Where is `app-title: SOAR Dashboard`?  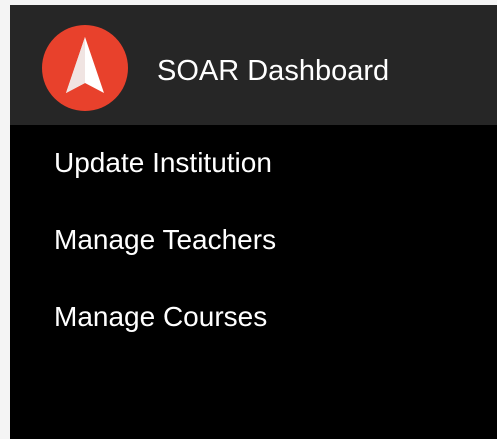 app-title: SOAR Dashboard is located at coordinates (273, 71).